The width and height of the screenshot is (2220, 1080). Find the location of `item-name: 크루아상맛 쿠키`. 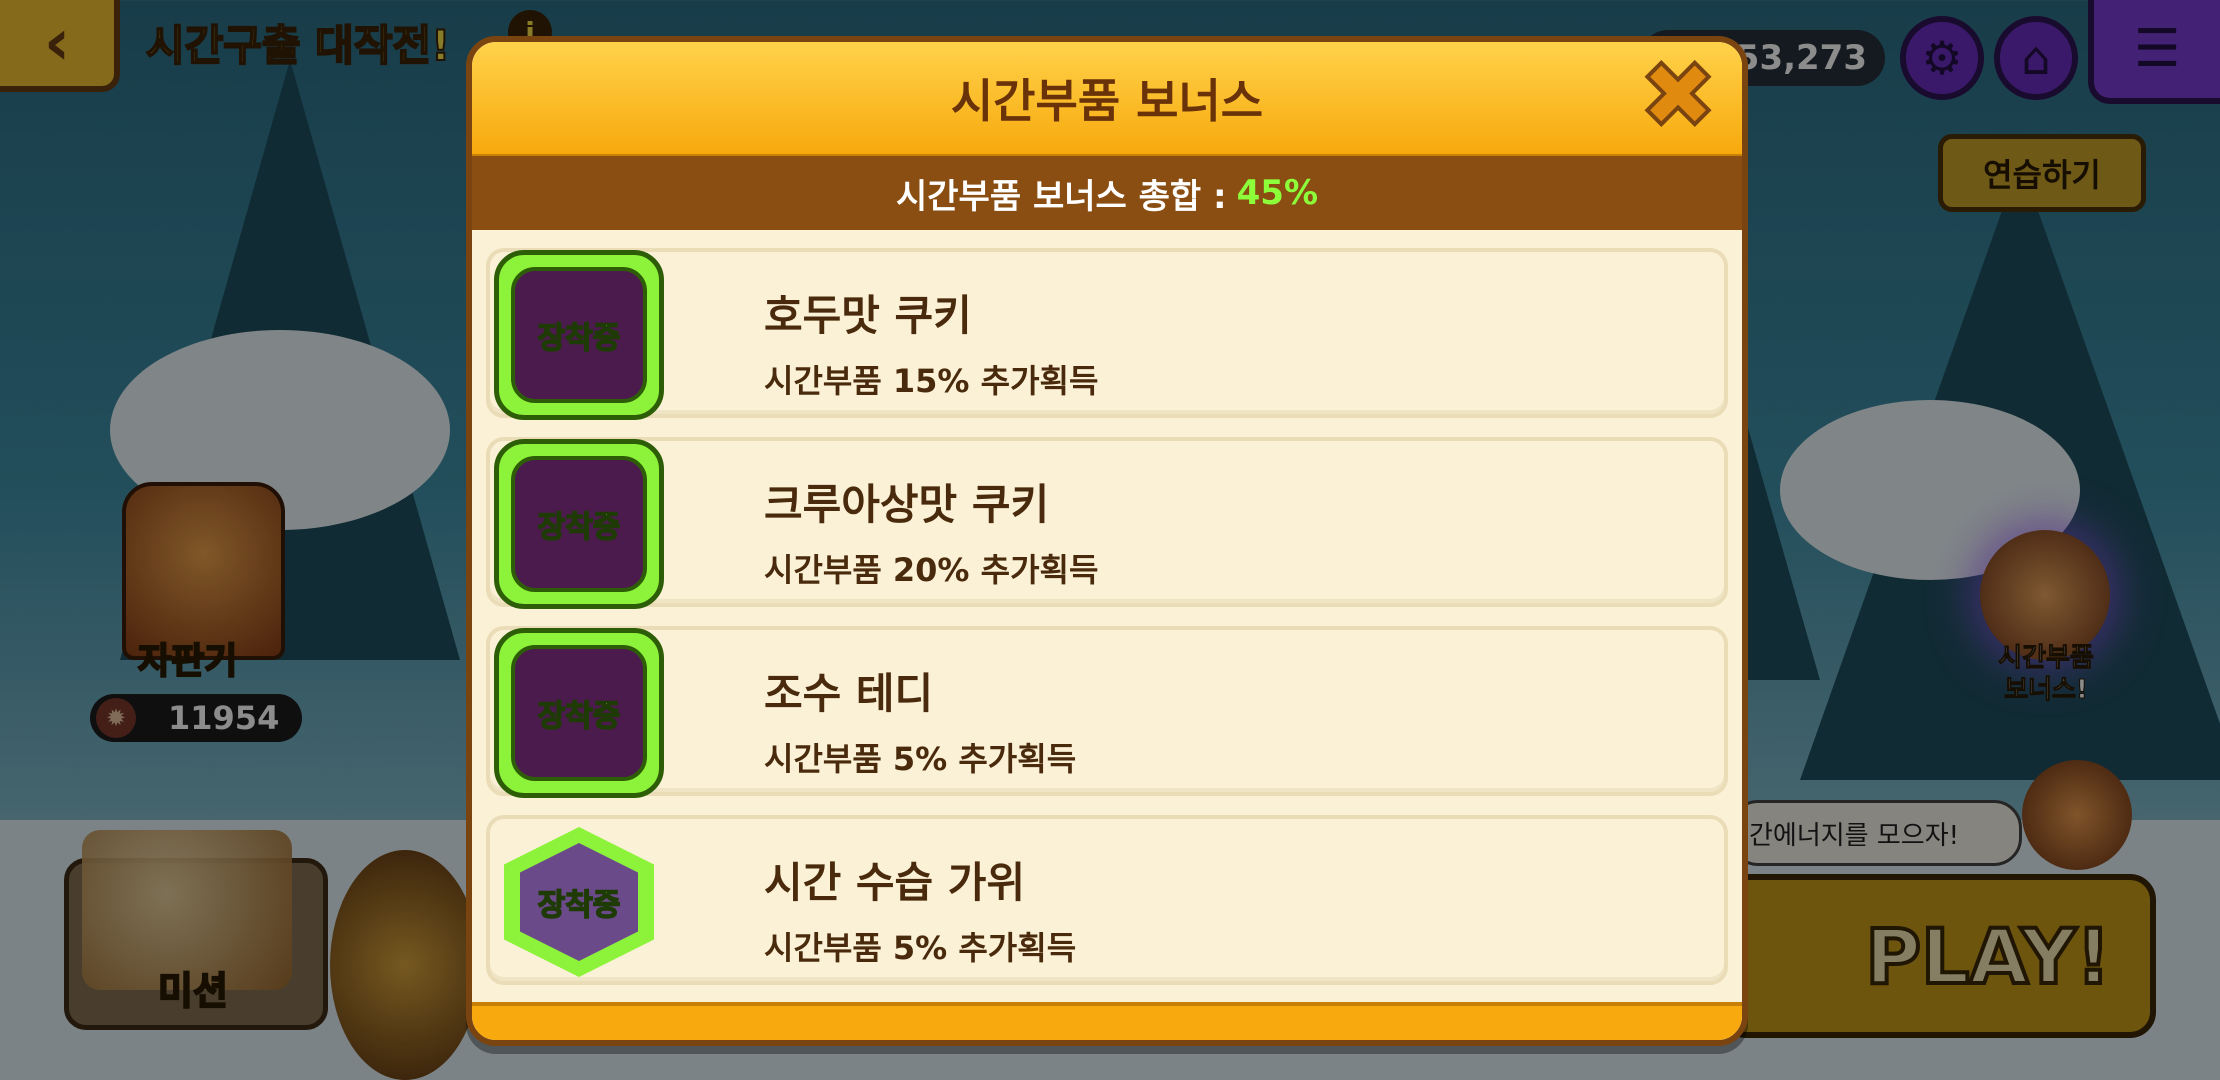

item-name: 크루아상맛 쿠키 is located at coordinates (907, 504).